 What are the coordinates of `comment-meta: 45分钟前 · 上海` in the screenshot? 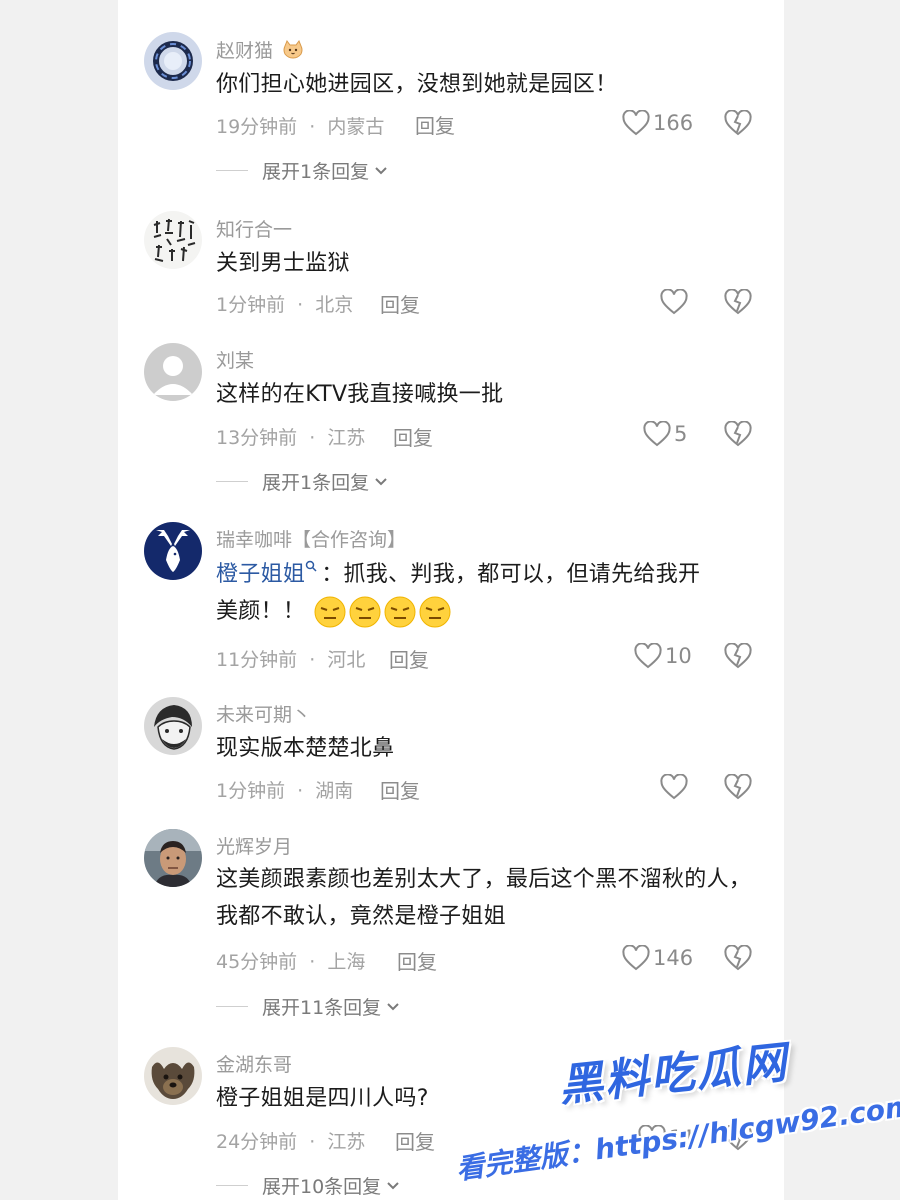 It's located at (290, 960).